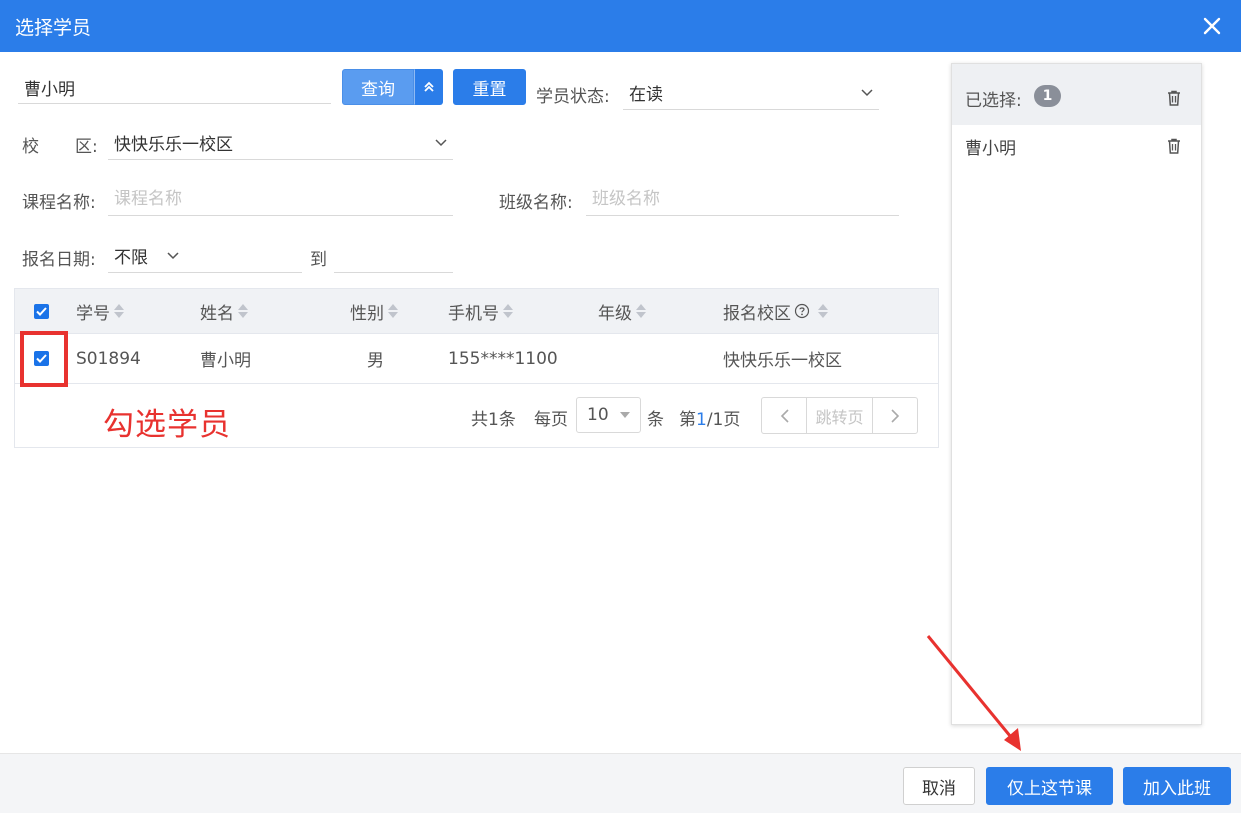 Image resolution: width=1241 pixels, height=813 pixels. What do you see at coordinates (551, 420) in the screenshot?
I see `pagination-per-page-label: 每页` at bounding box center [551, 420].